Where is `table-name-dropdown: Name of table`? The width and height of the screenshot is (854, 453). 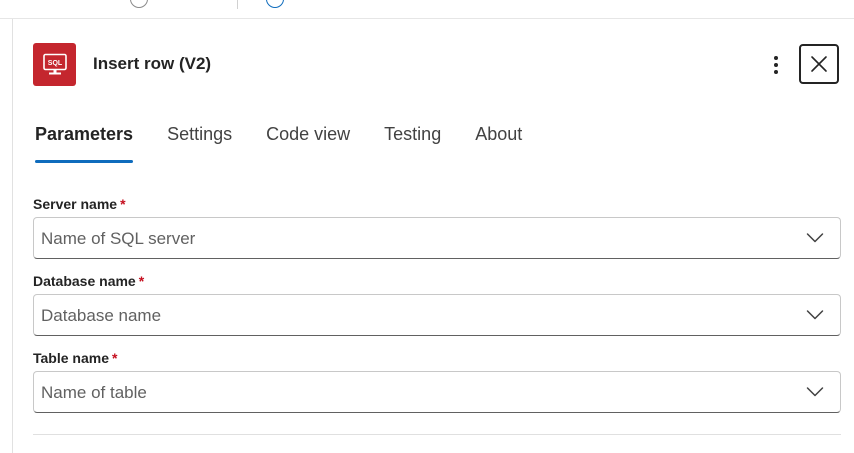 table-name-dropdown: Name of table is located at coordinates (437, 392).